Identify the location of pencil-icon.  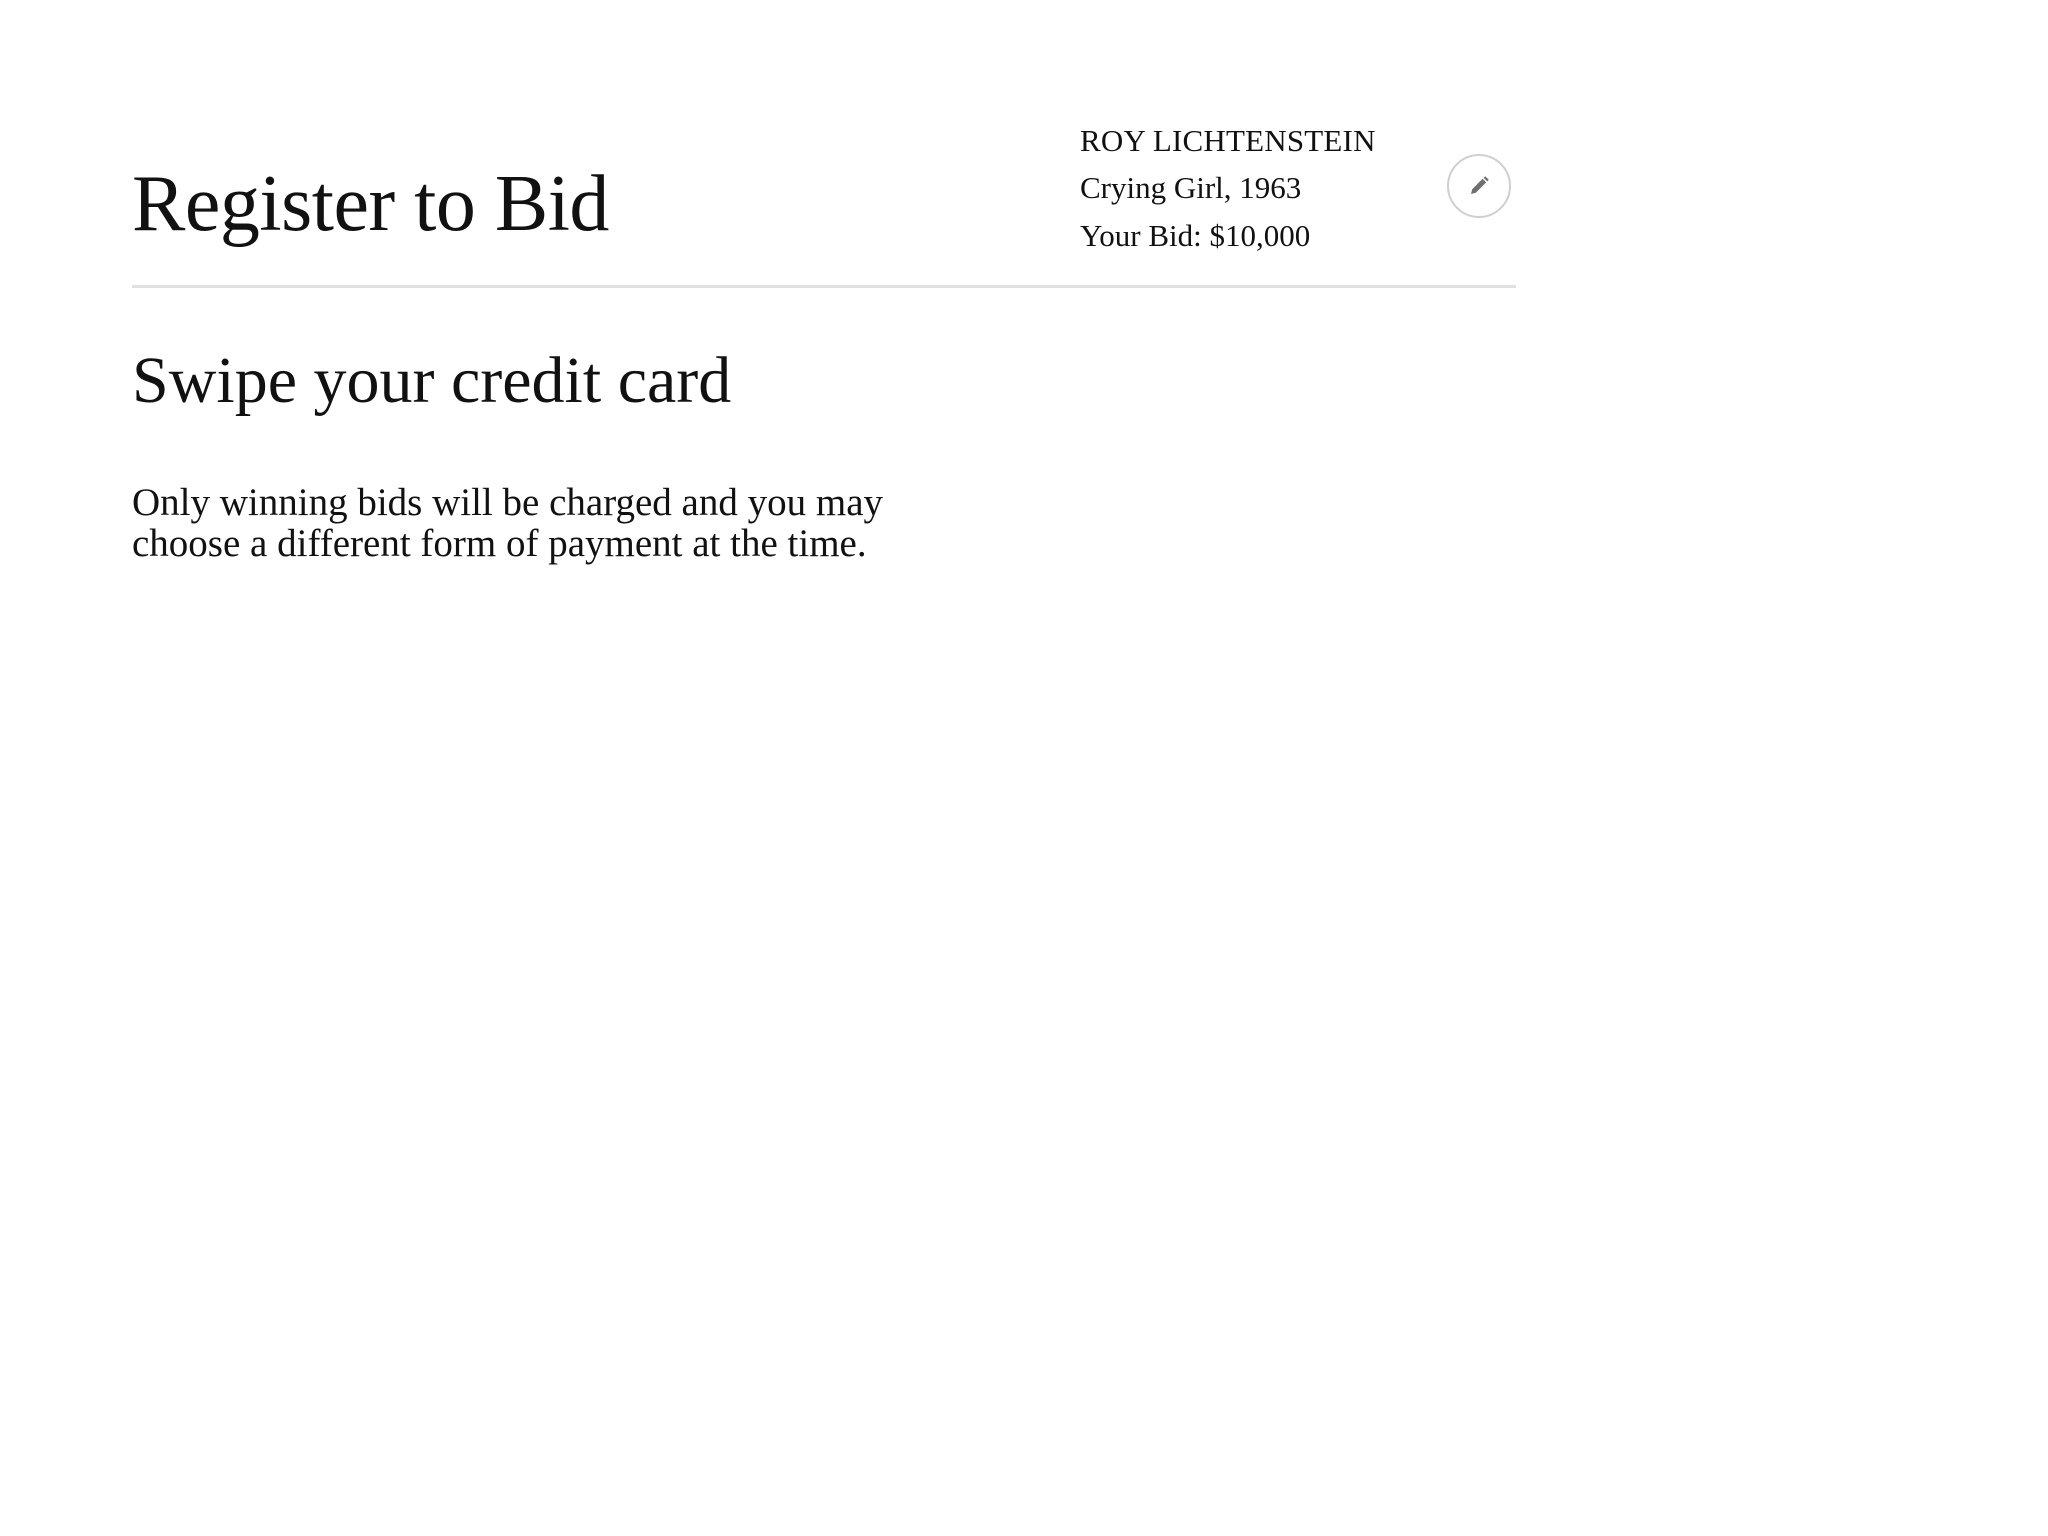
(1480, 185).